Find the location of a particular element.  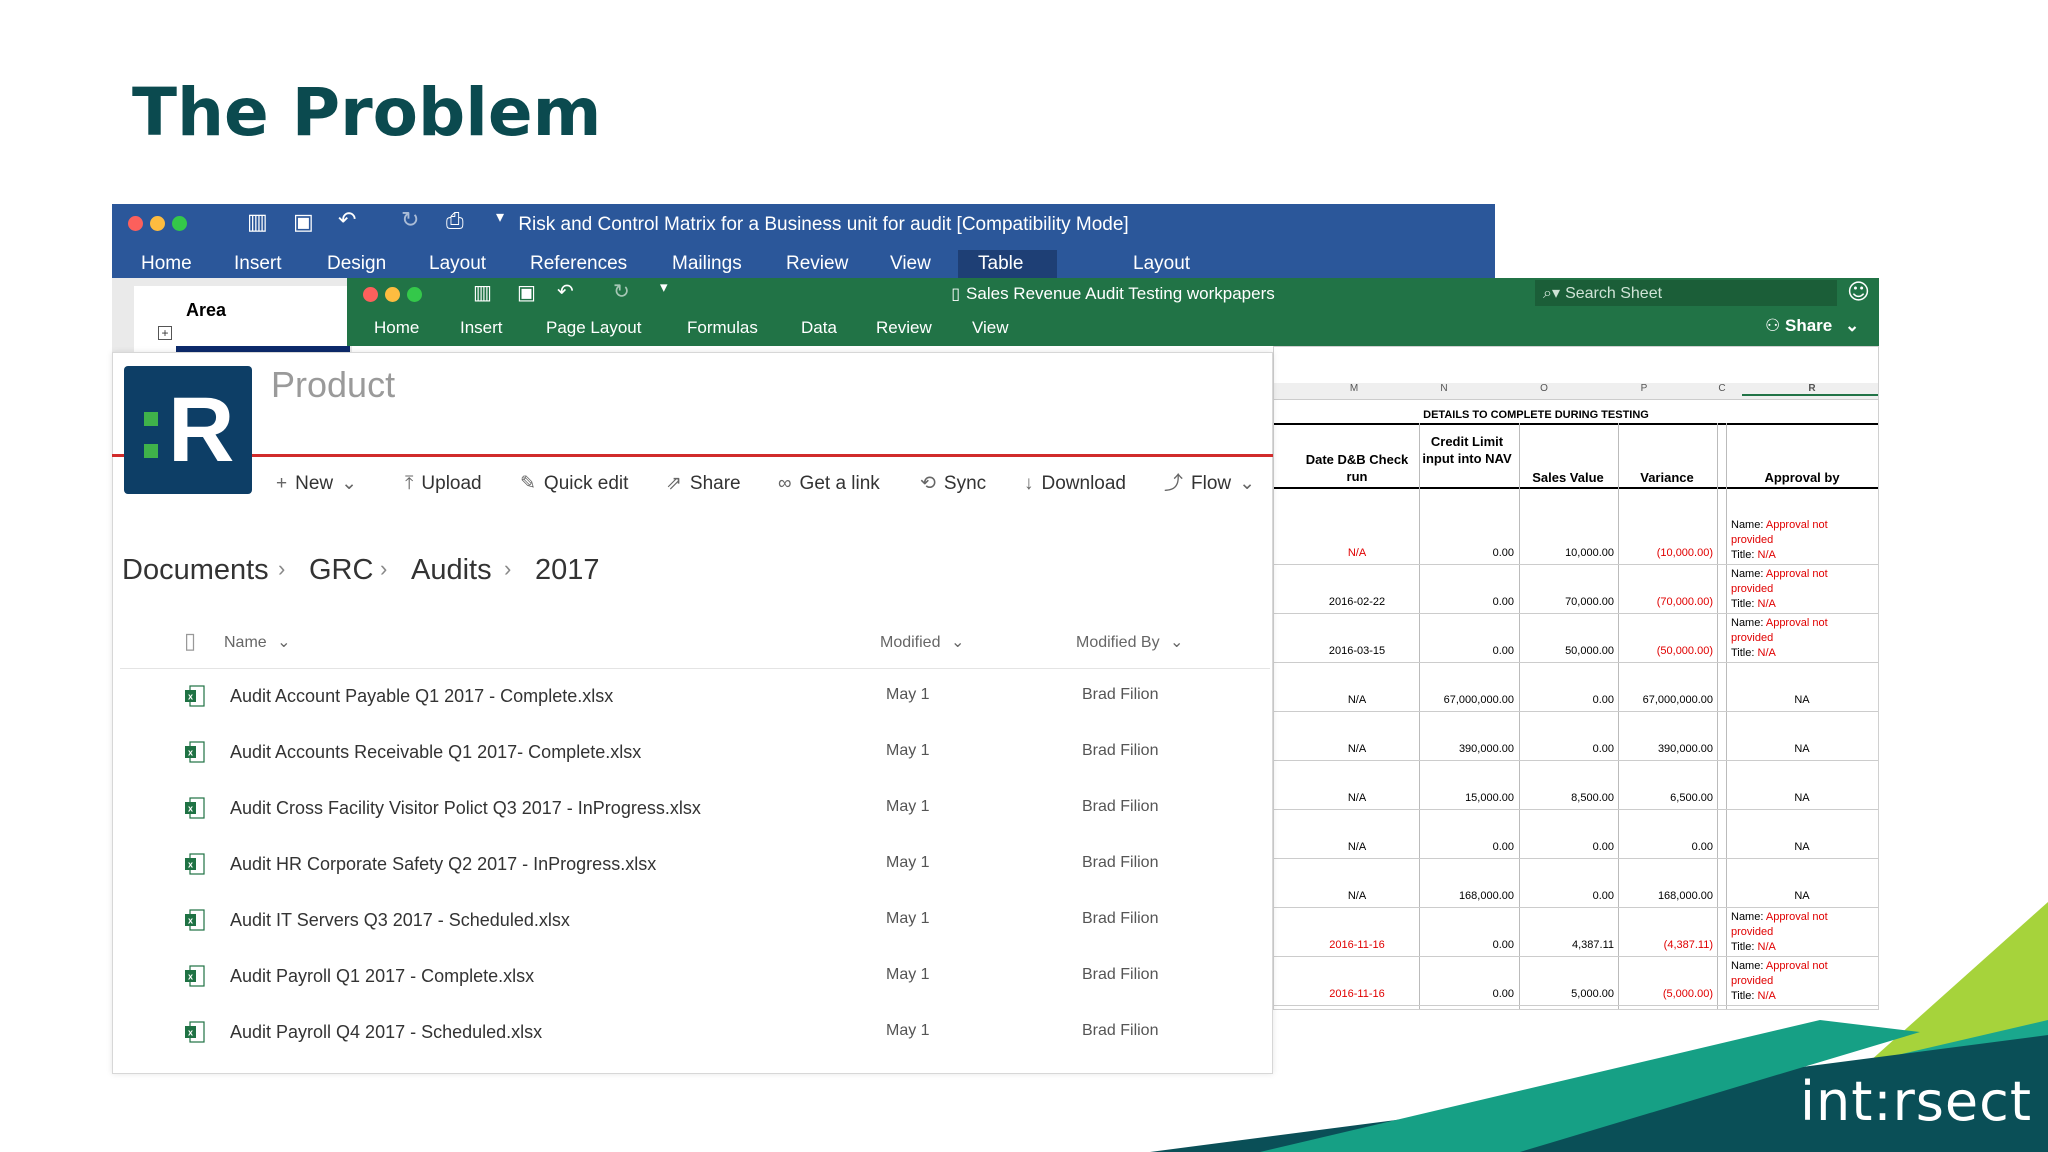

word-tab-references: References is located at coordinates (578, 264).